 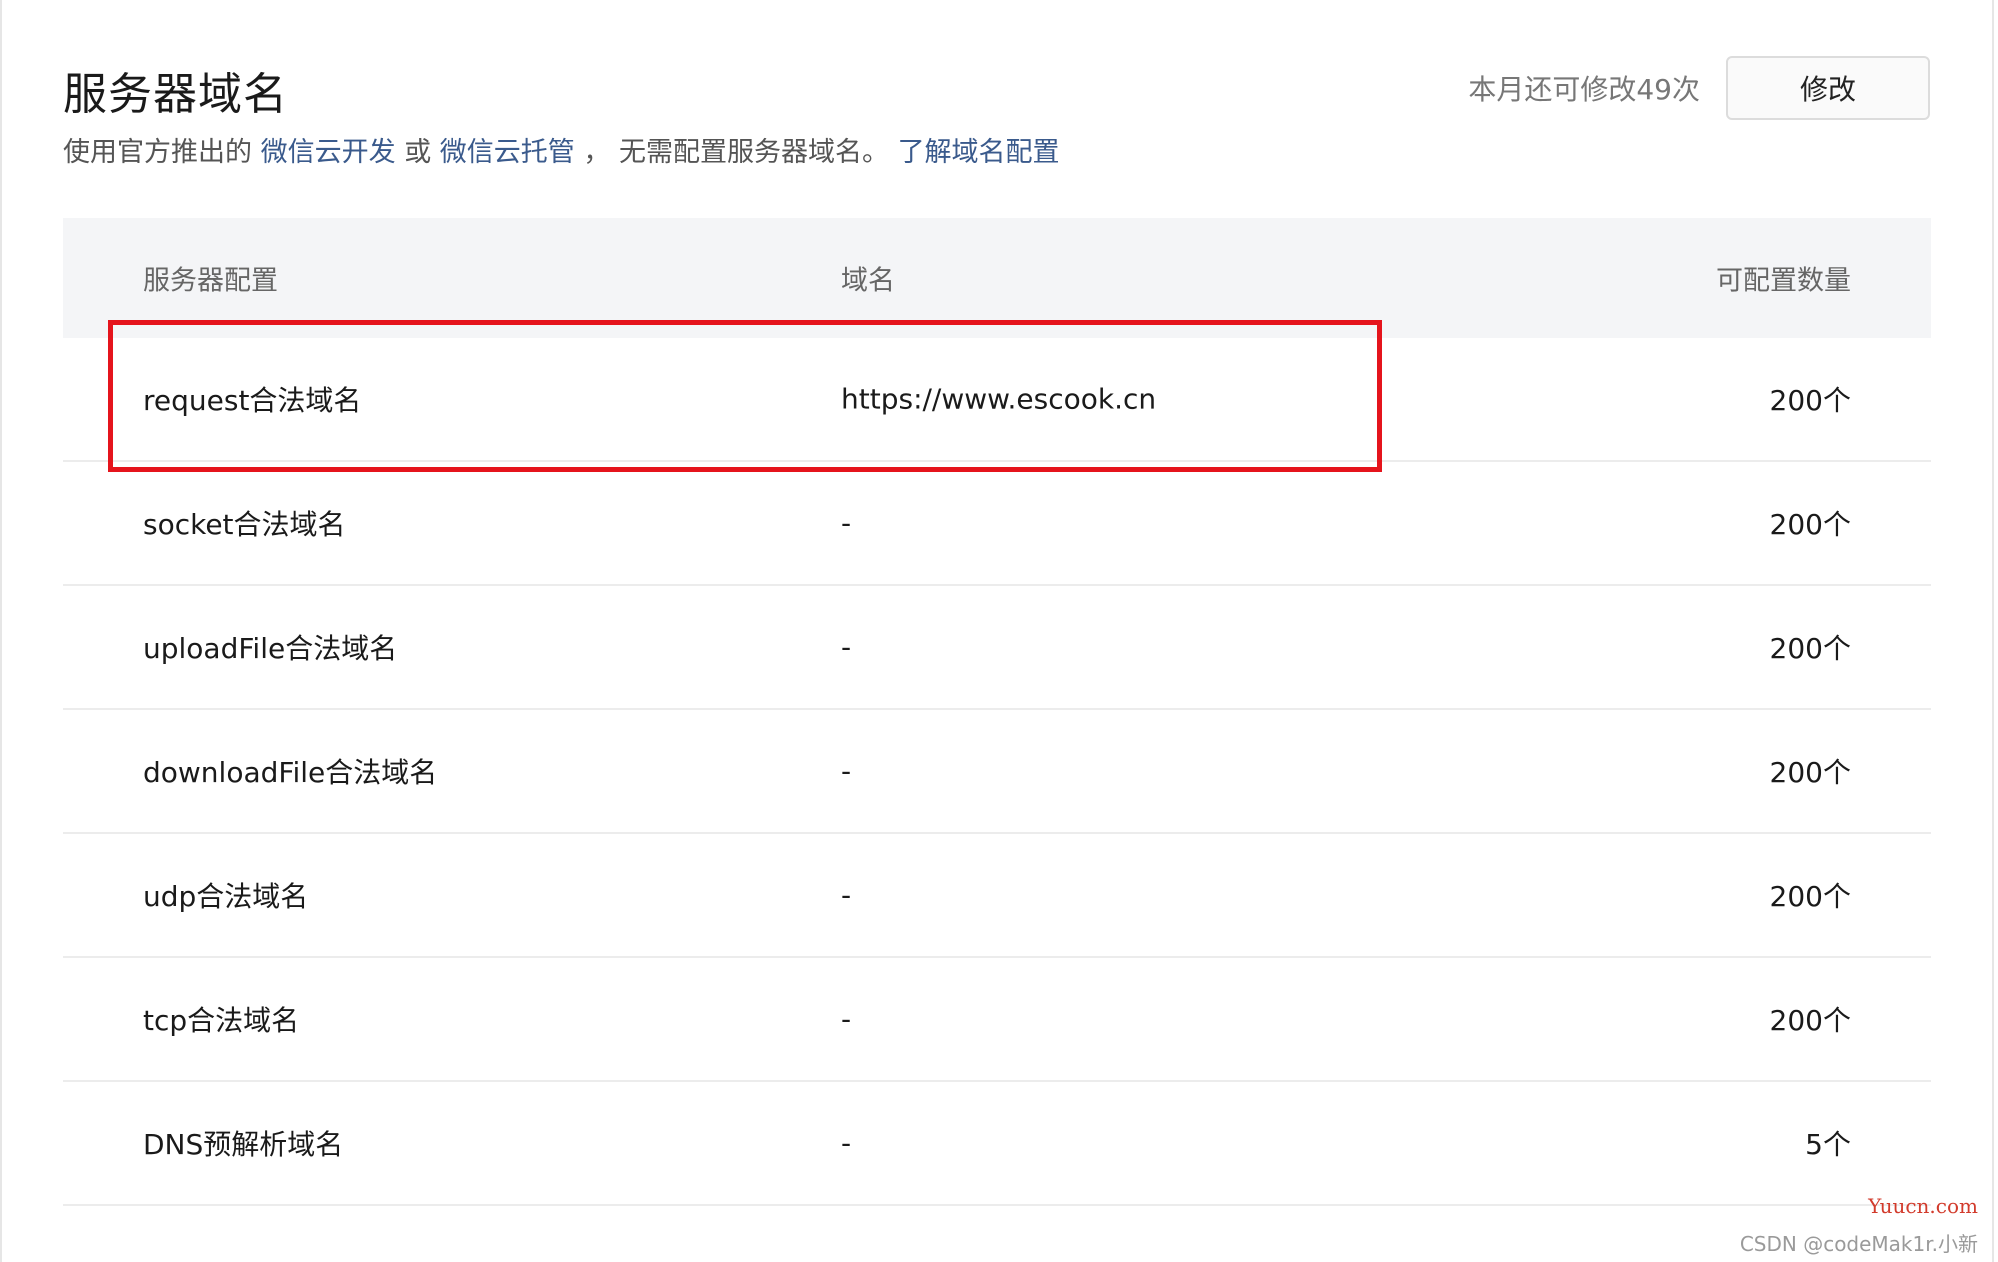 I want to click on row-type: DNS预解析域名, so click(x=243, y=1144).